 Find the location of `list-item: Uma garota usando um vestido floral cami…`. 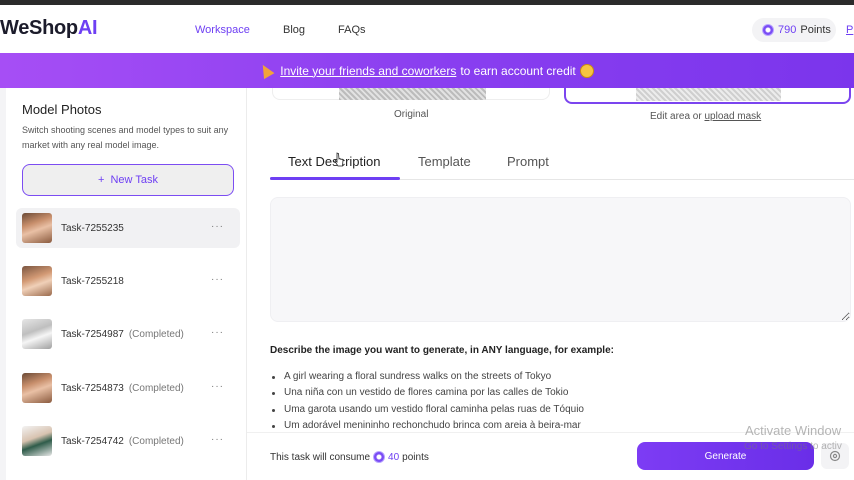

list-item: Uma garota usando um vestido floral cami… is located at coordinates (427, 410).